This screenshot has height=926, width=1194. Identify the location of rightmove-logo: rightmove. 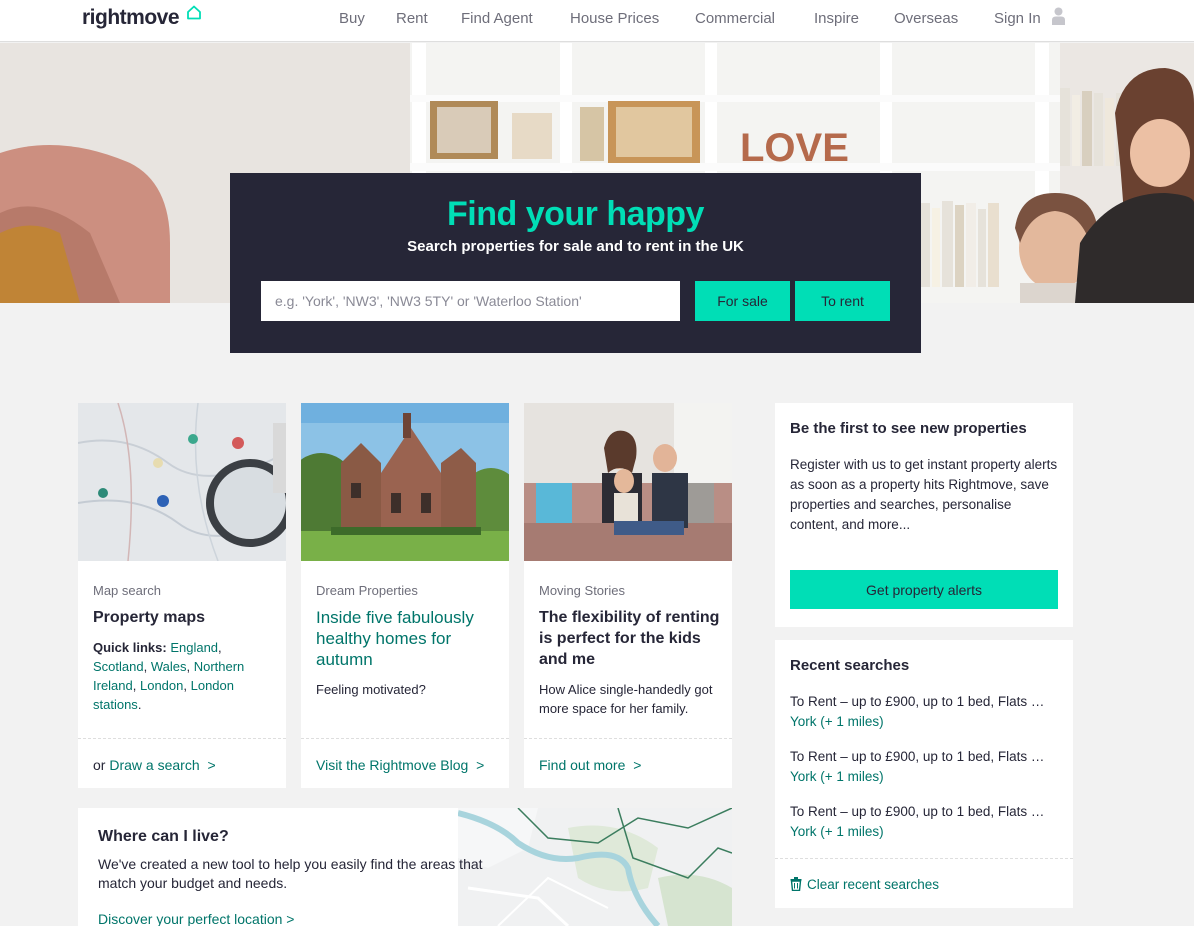
(131, 18).